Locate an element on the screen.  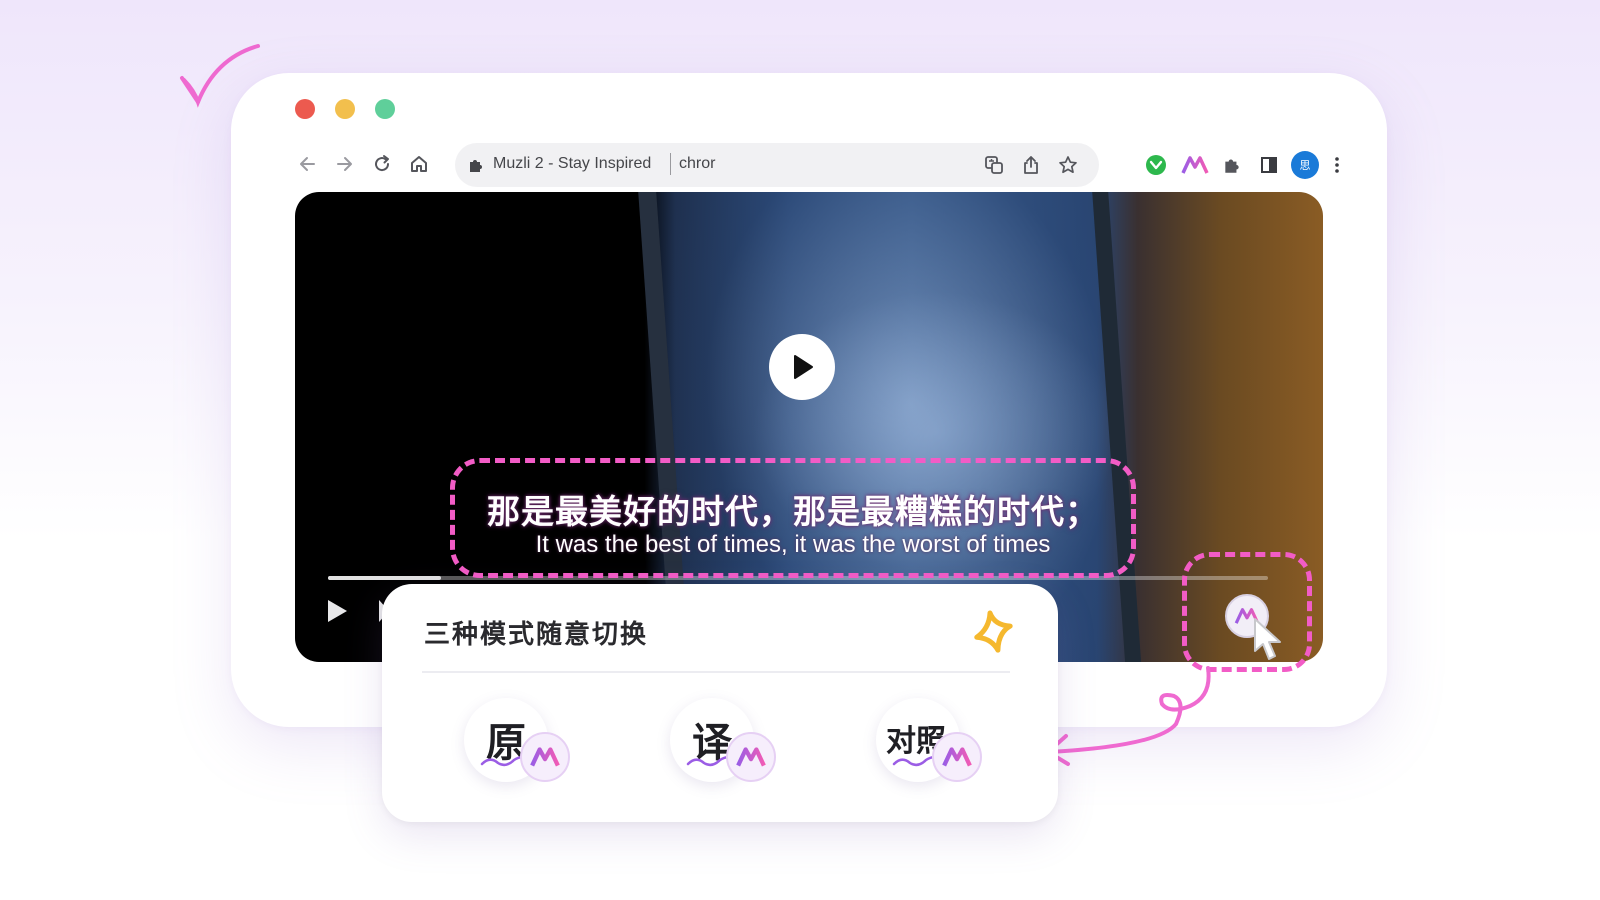
mode-original-button: 原 is located at coordinates (524, 744).